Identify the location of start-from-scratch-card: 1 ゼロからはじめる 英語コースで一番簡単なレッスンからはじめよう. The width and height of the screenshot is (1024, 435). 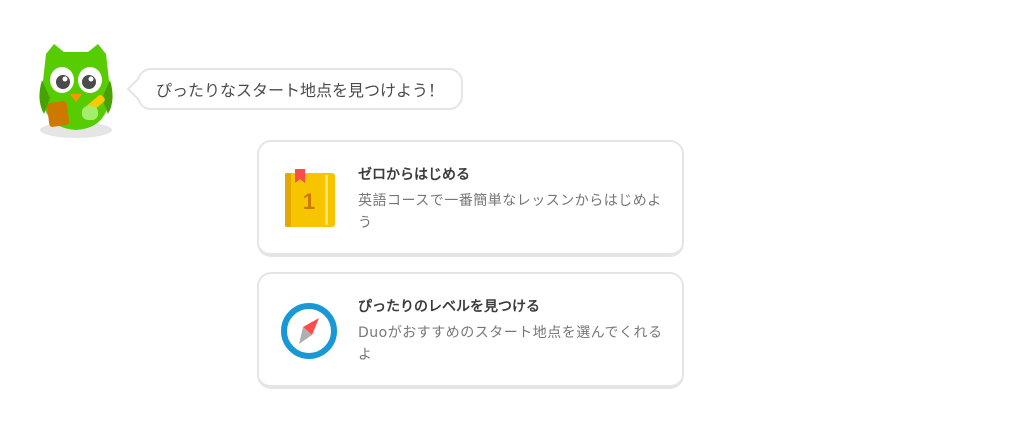
(470, 198).